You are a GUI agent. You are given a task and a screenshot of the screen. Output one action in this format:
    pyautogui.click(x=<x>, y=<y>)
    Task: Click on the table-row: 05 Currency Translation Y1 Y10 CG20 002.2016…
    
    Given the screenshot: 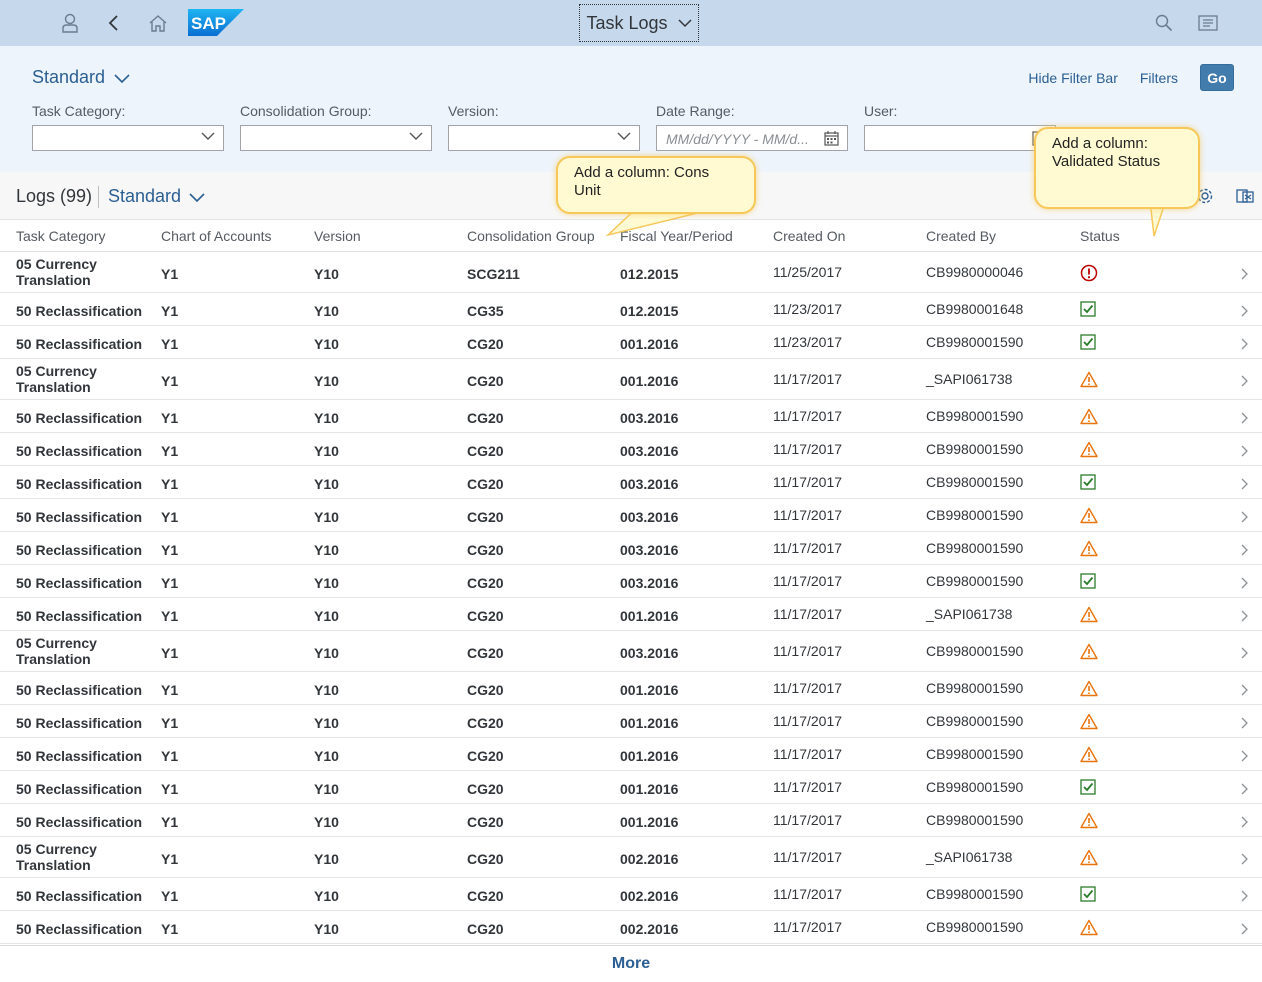 What is the action you would take?
    pyautogui.click(x=631, y=857)
    